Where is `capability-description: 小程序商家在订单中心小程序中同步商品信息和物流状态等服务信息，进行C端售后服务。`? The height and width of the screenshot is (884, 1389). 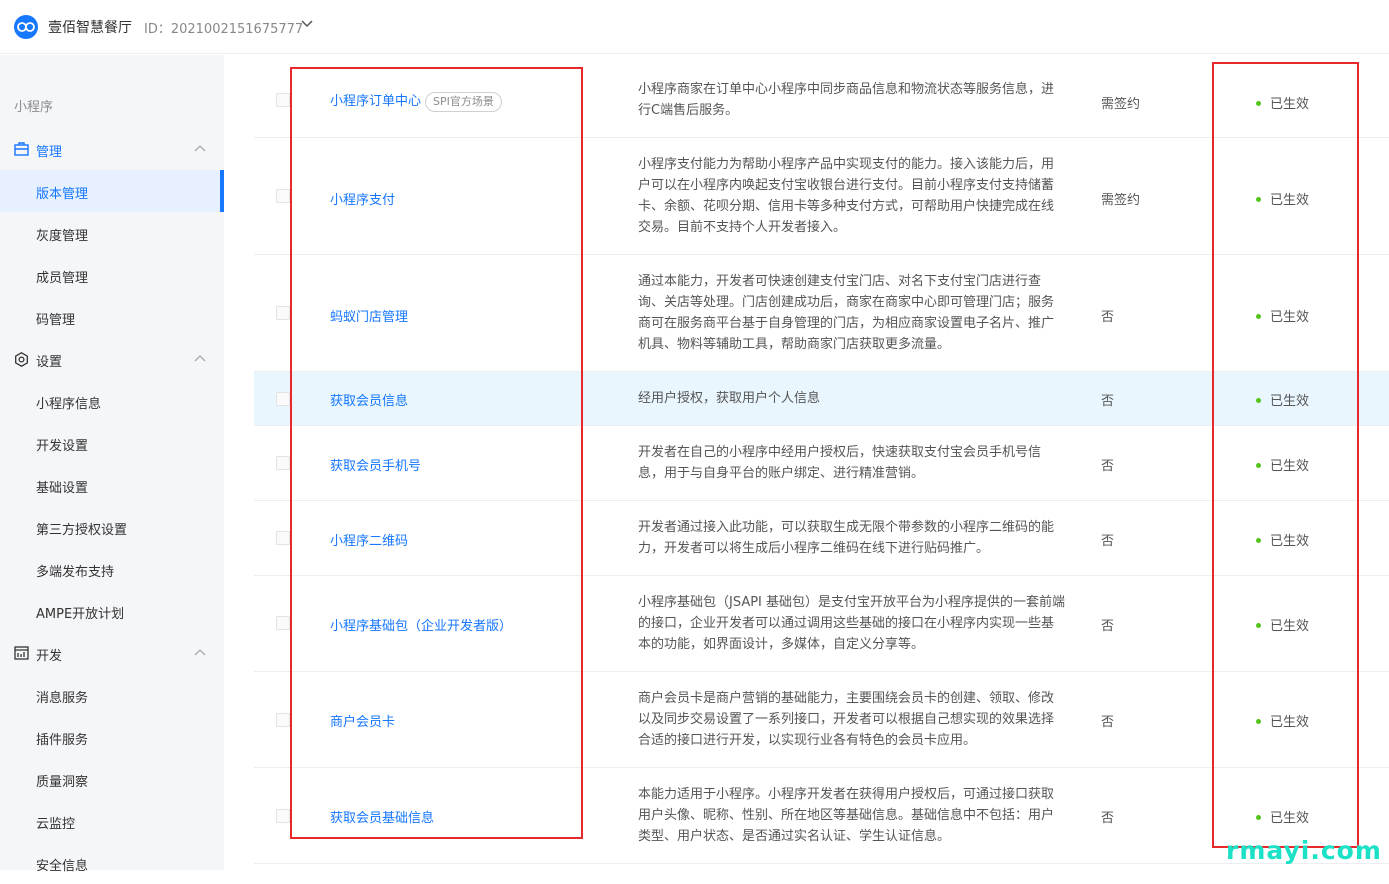 capability-description: 小程序商家在订单中心小程序中同步商品信息和物流状态等服务信息，进行C端售后服务。 is located at coordinates (846, 100).